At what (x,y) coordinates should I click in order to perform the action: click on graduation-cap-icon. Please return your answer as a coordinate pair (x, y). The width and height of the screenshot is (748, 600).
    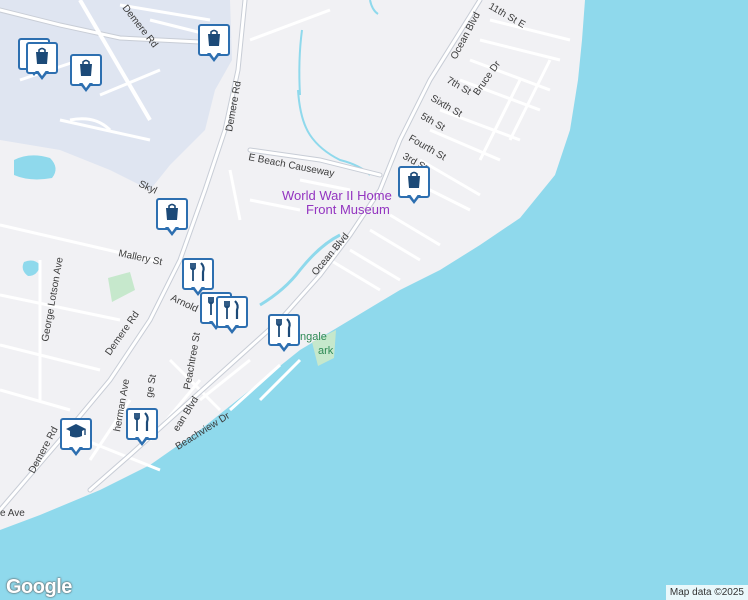
    Looking at the image, I should click on (76, 434).